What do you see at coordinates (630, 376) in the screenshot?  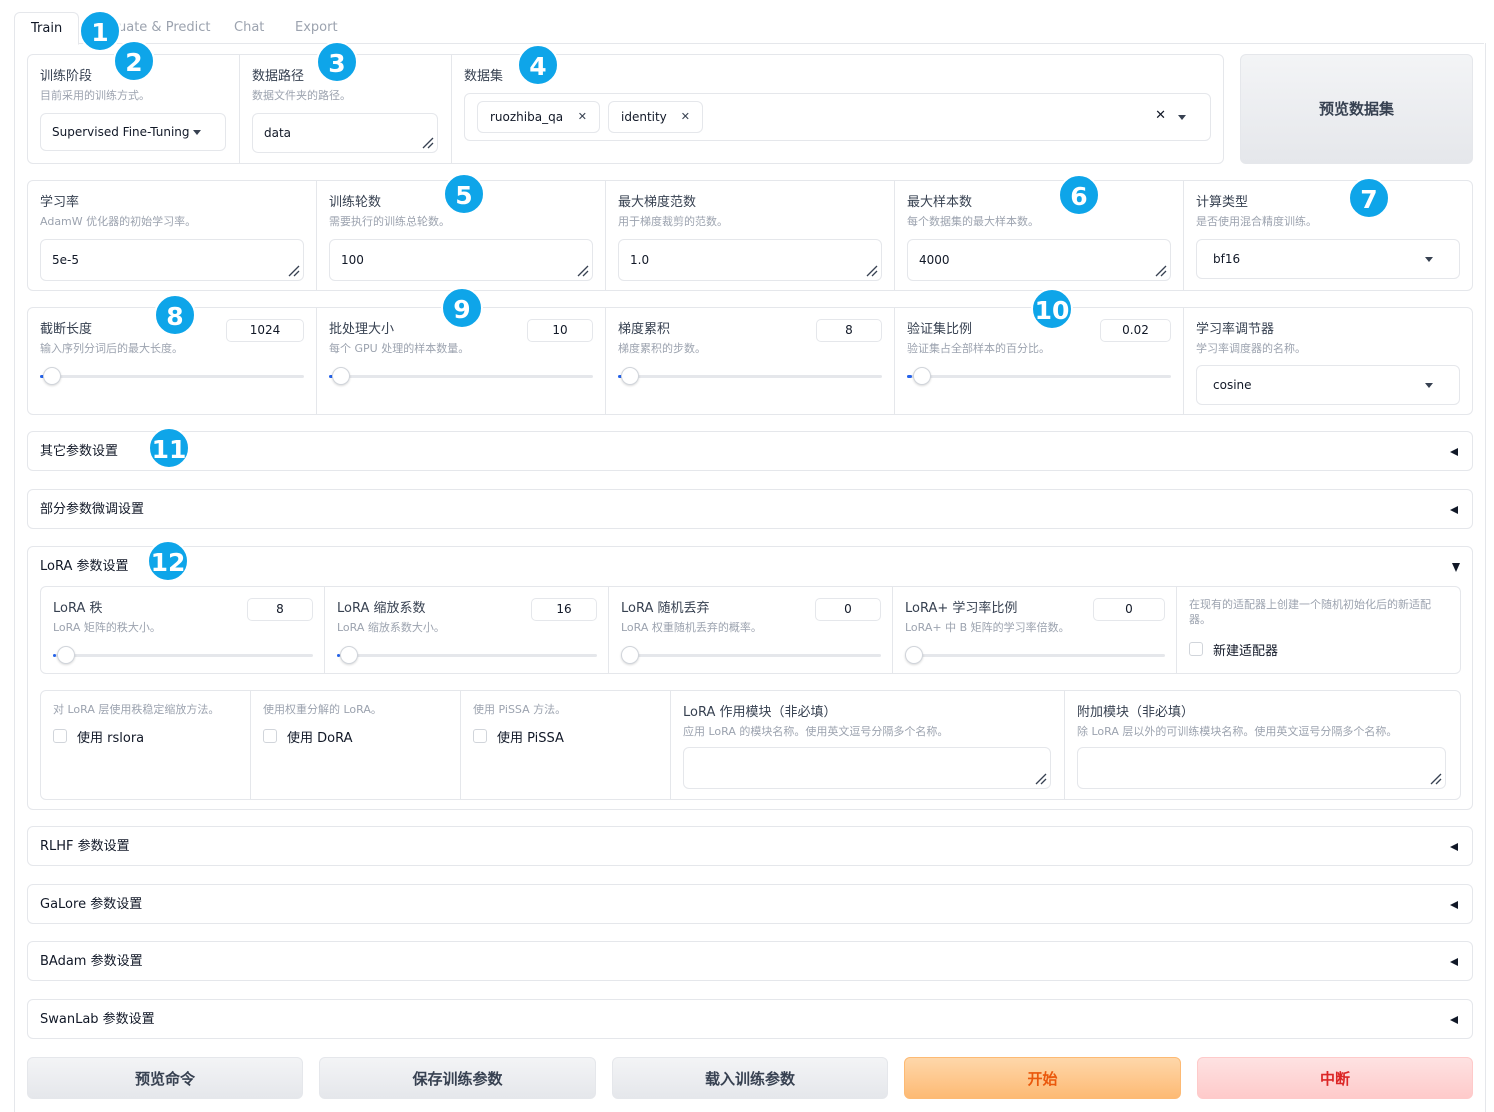 I see `grad-accum-slider-thumb` at bounding box center [630, 376].